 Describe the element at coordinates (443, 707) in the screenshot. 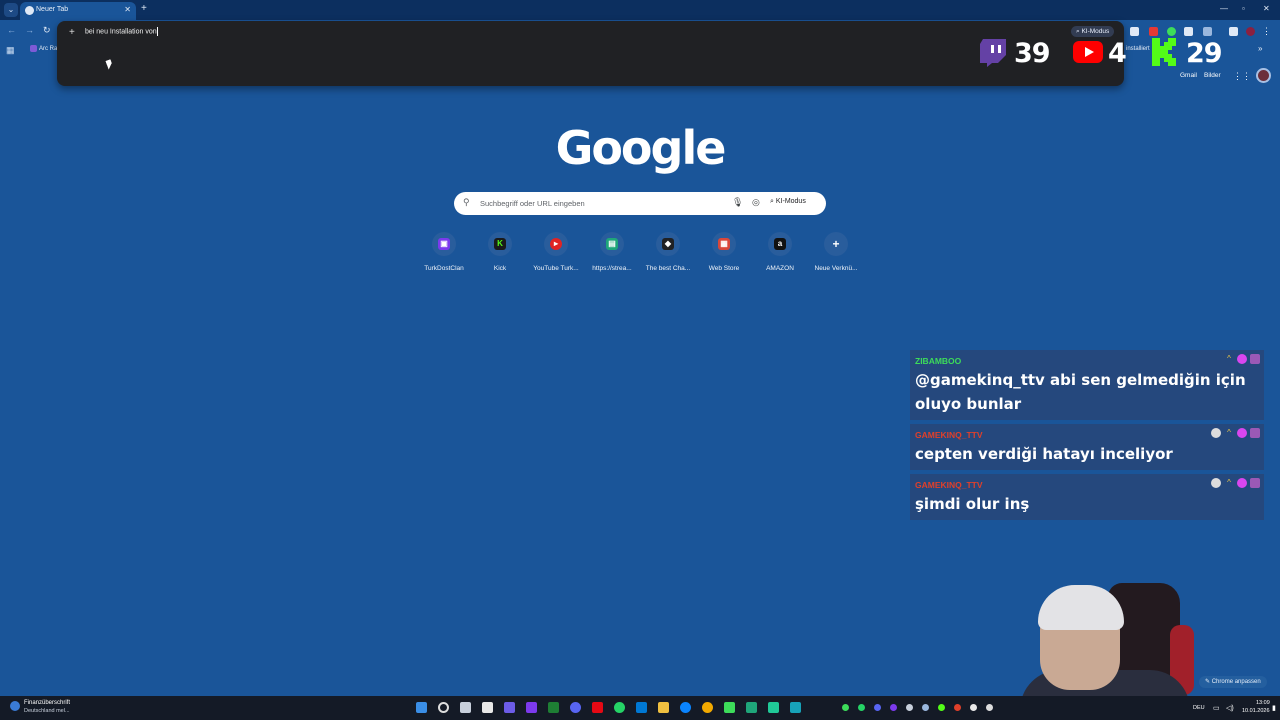

I see `search-icon` at that location.